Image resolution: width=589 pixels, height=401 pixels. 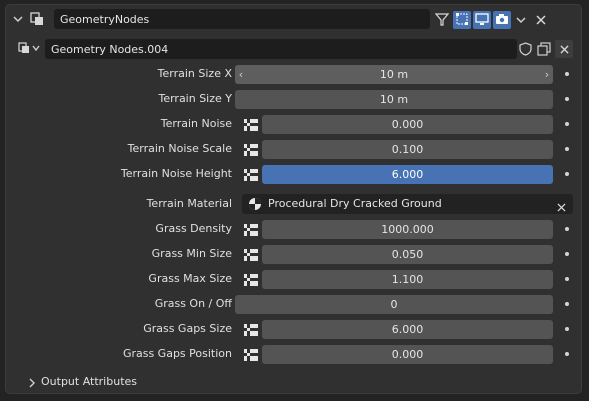 What do you see at coordinates (190, 278) in the screenshot?
I see `input-label: Grass Max Size` at bounding box center [190, 278].